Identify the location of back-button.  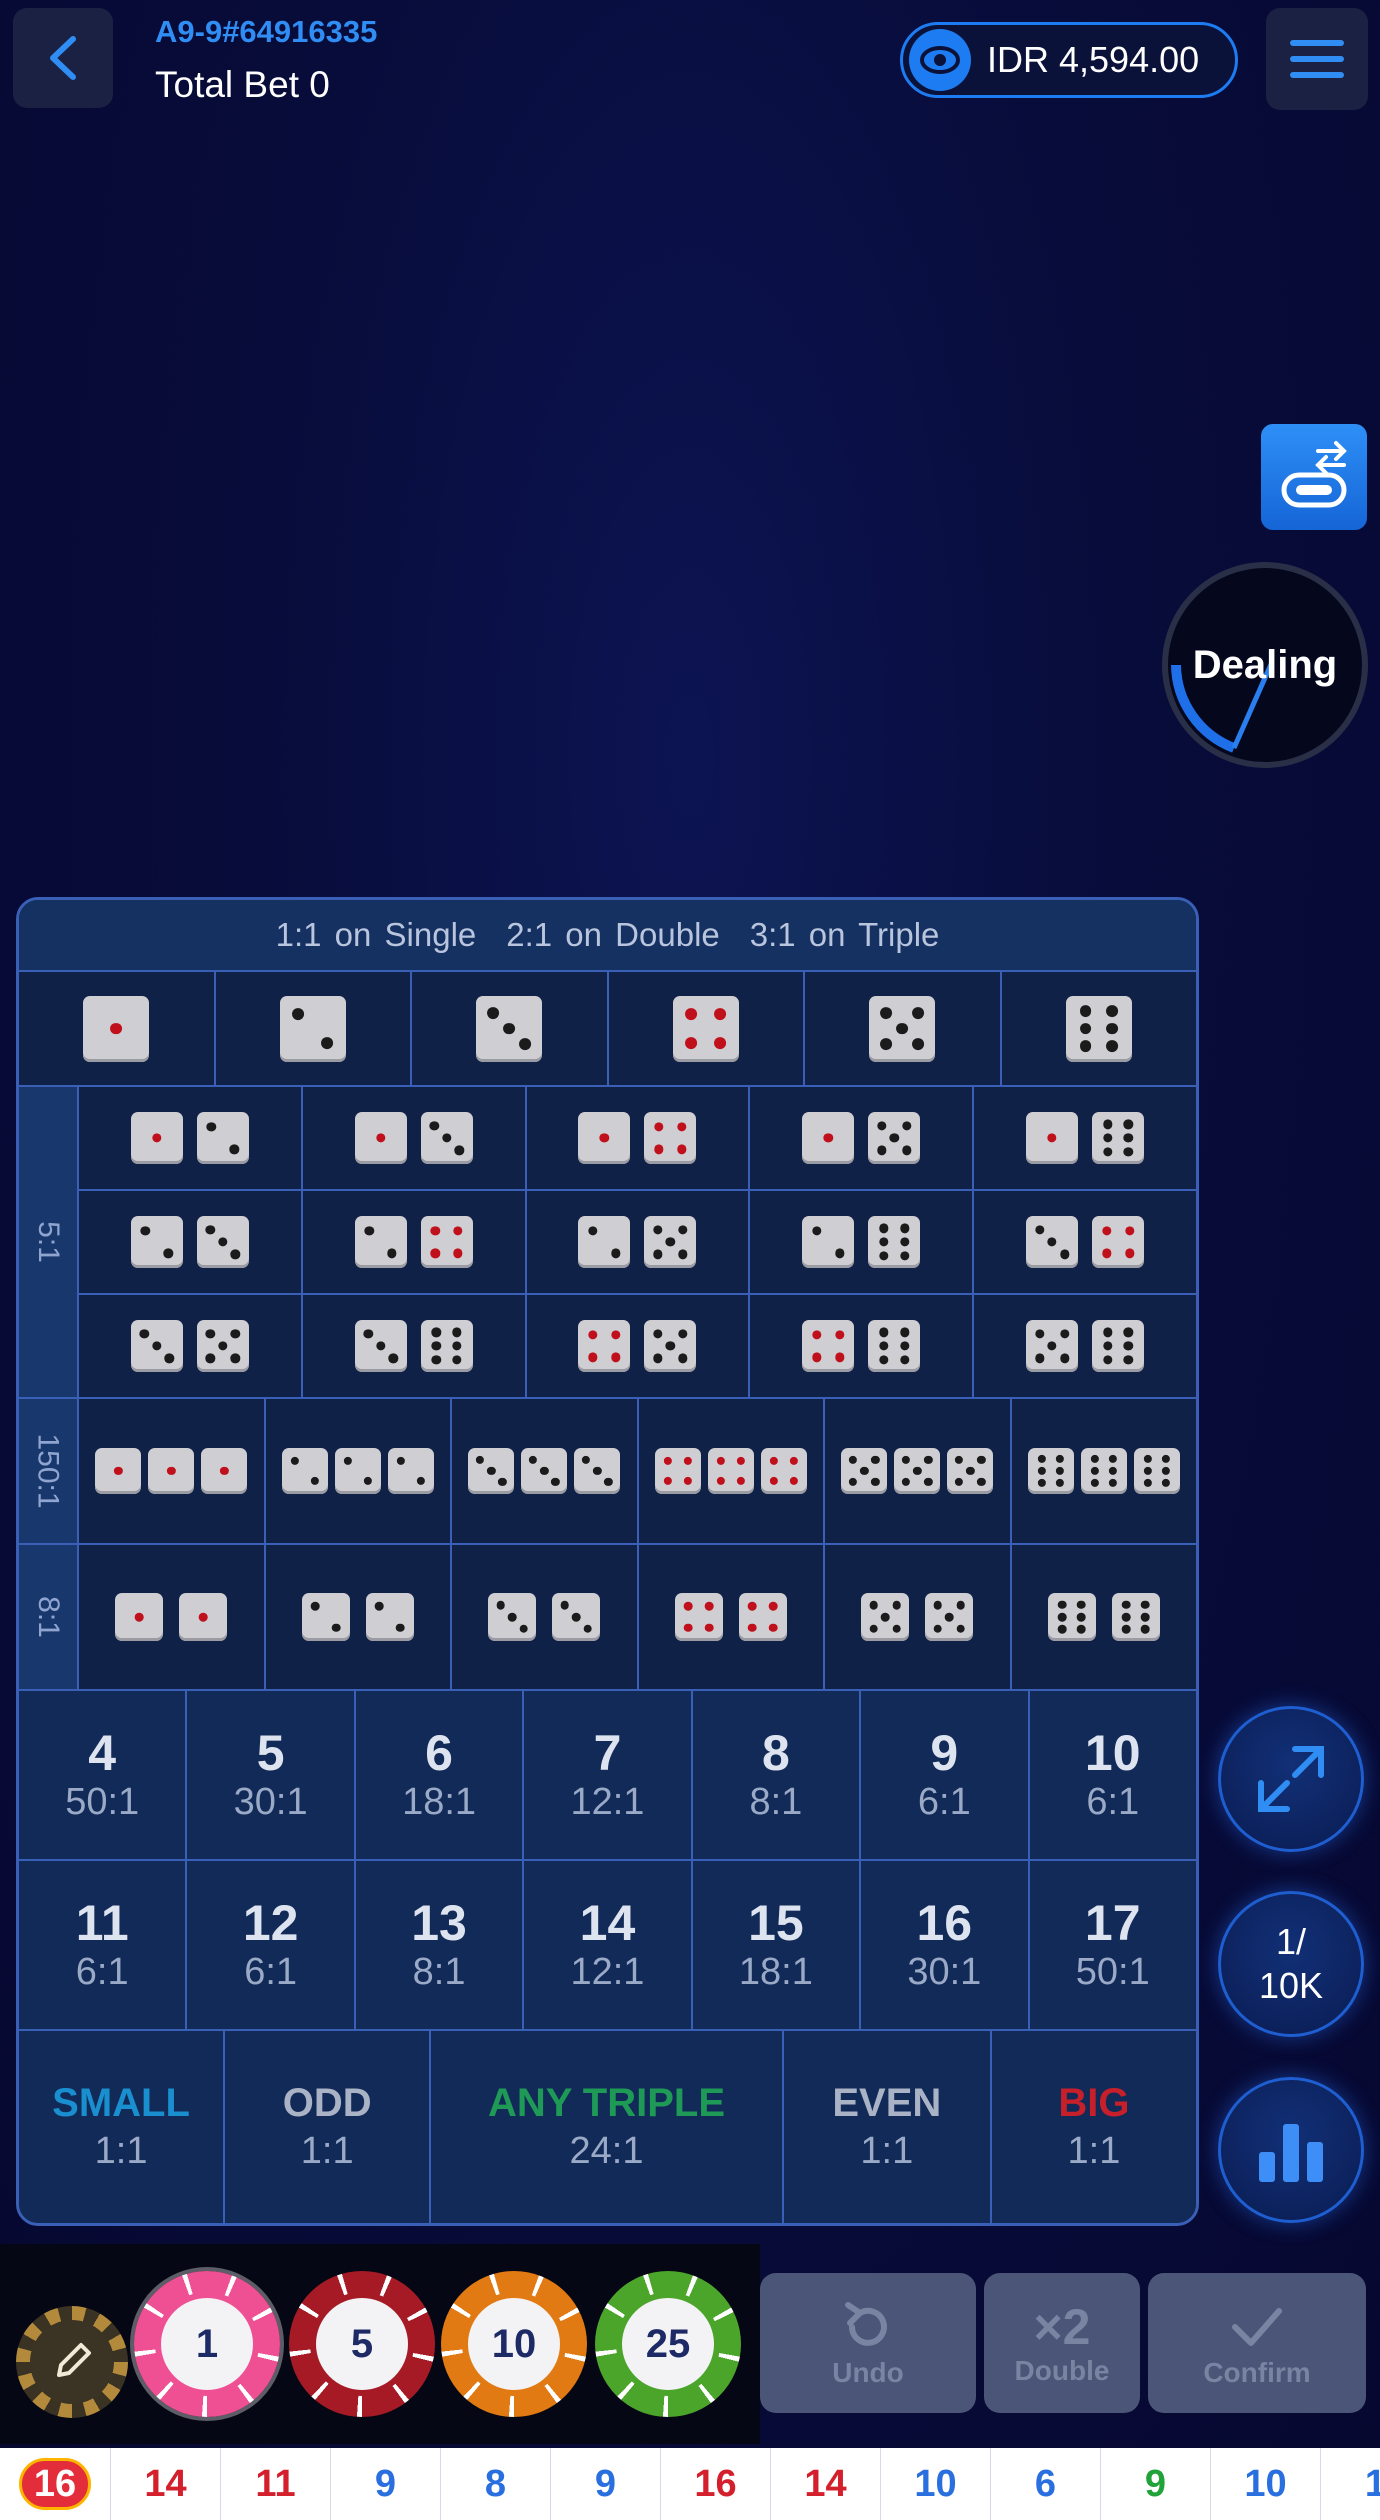
(63, 58).